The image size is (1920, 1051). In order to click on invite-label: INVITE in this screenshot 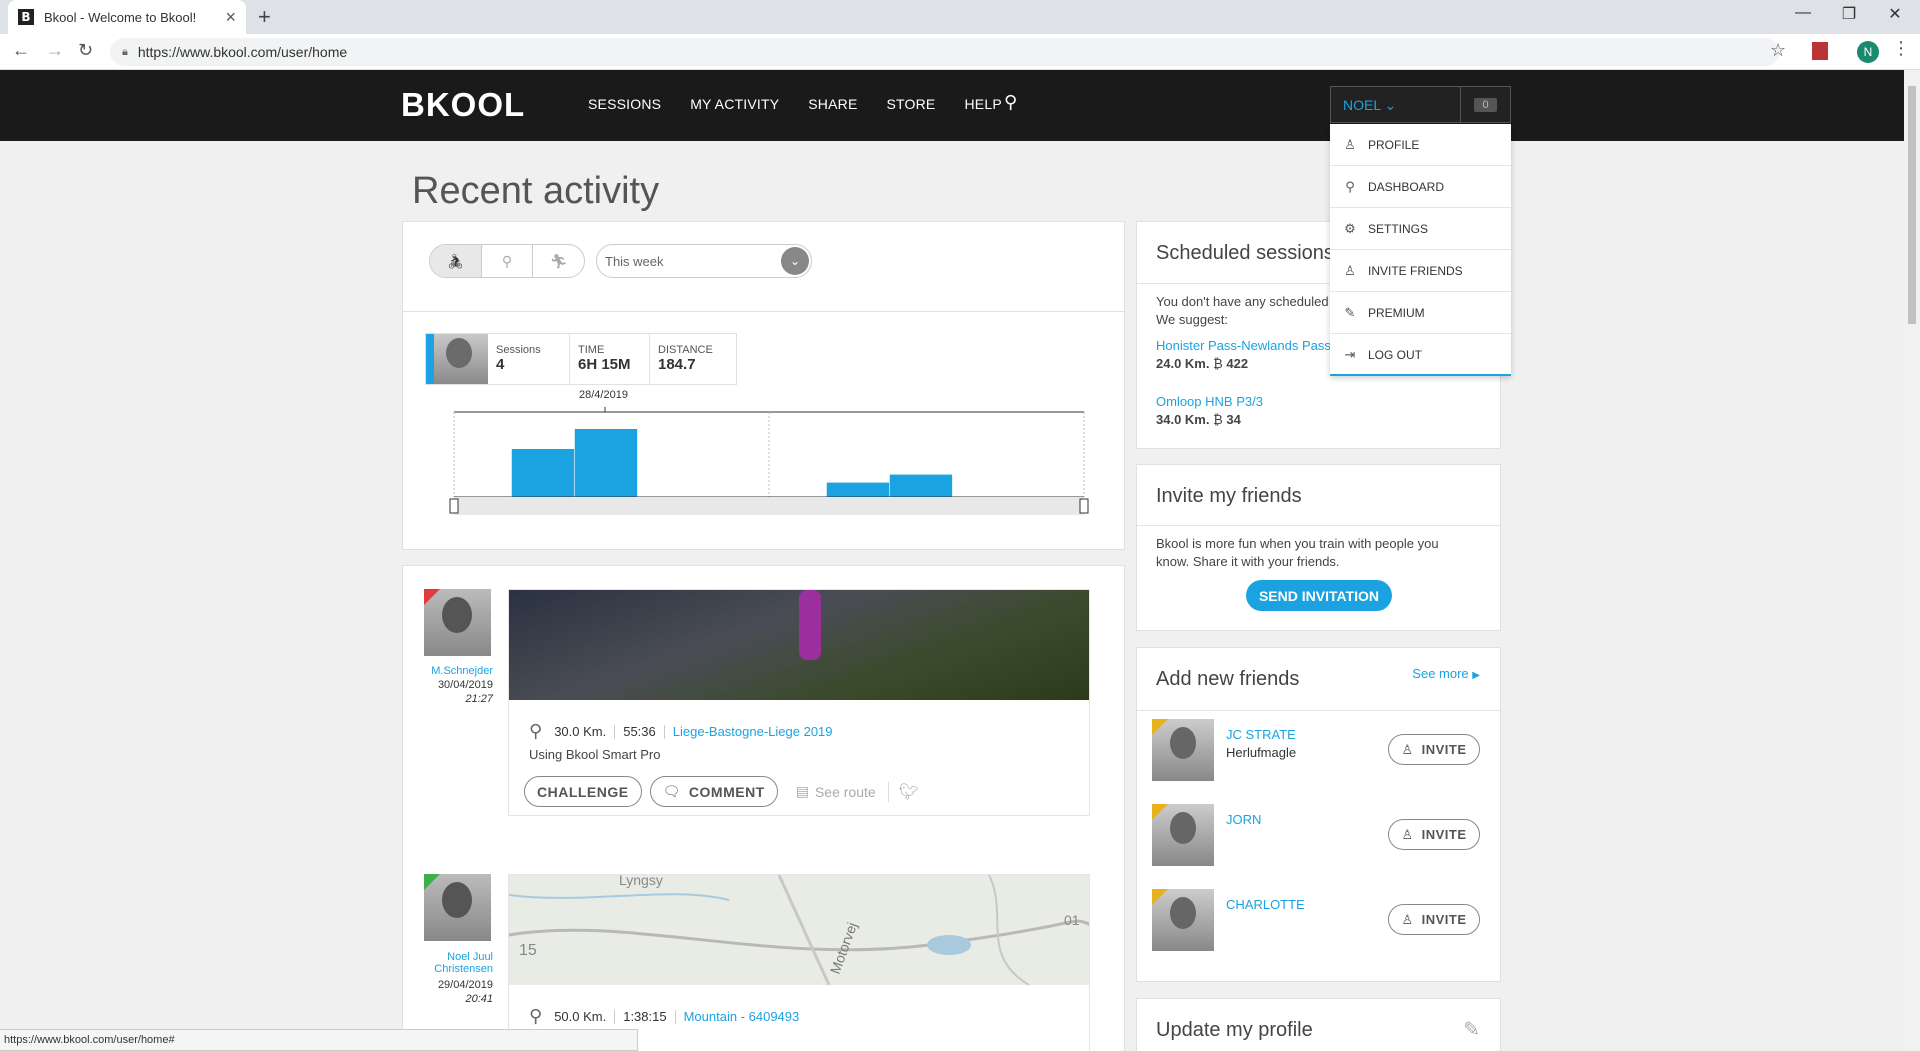, I will do `click(1444, 834)`.